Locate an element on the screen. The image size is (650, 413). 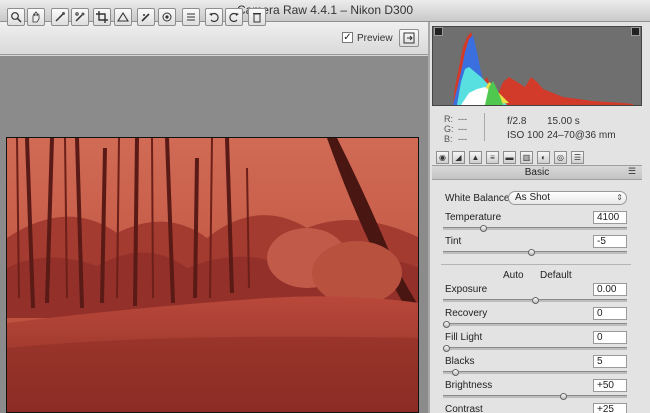
slider-label: Contrast is located at coordinates (464, 408).